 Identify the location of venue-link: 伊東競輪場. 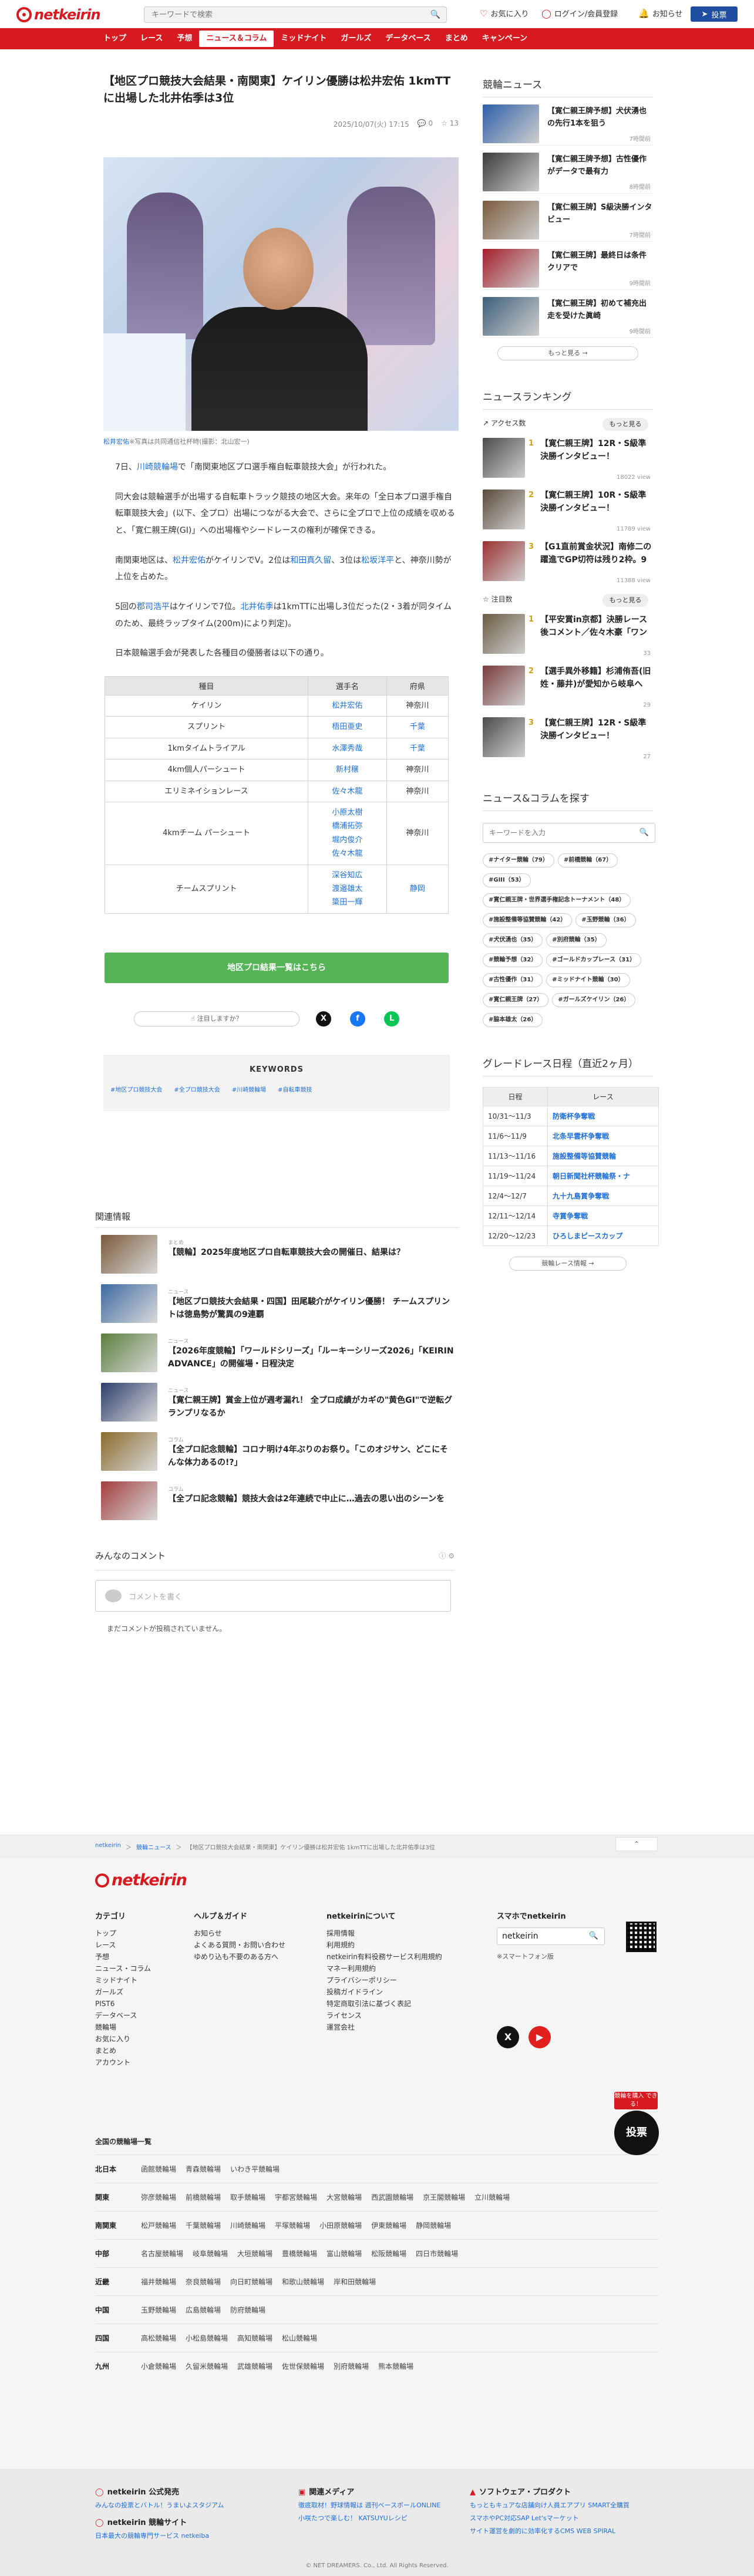
(388, 2225).